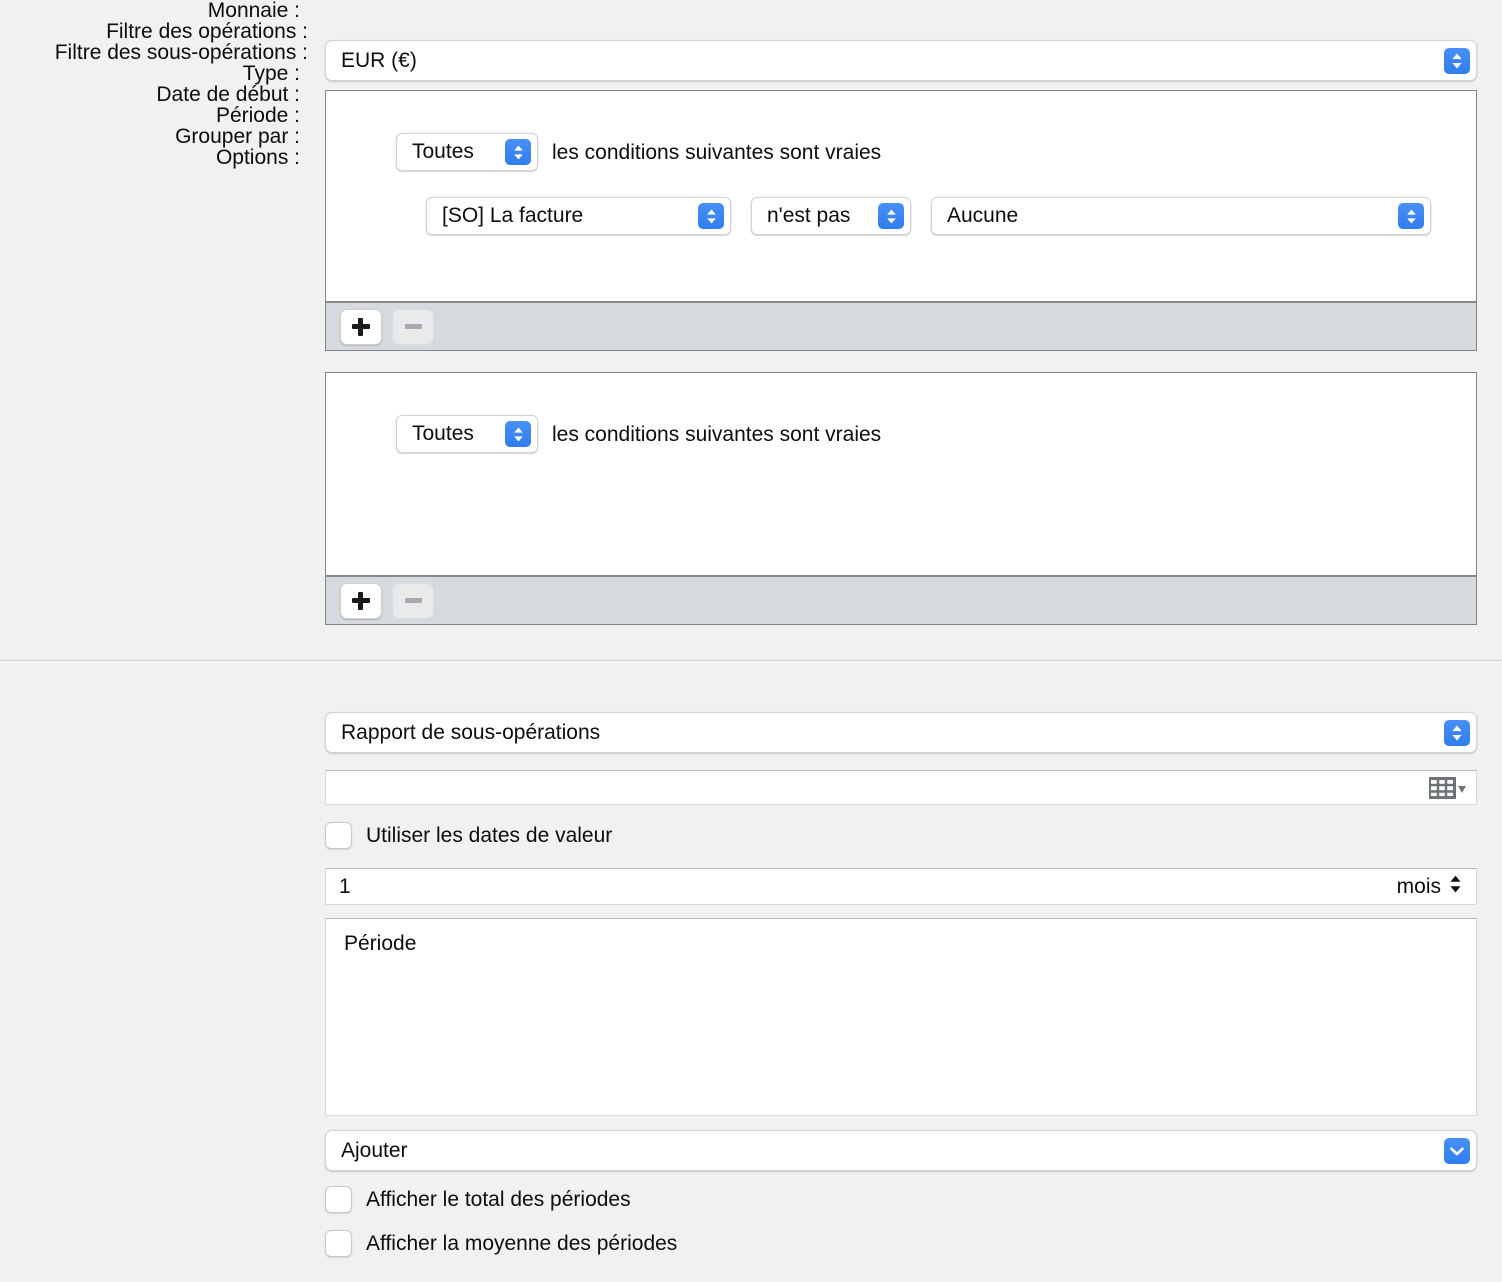 This screenshot has width=1502, height=1282. Describe the element at coordinates (1418, 886) in the screenshot. I see `period-unit-label: mois` at that location.